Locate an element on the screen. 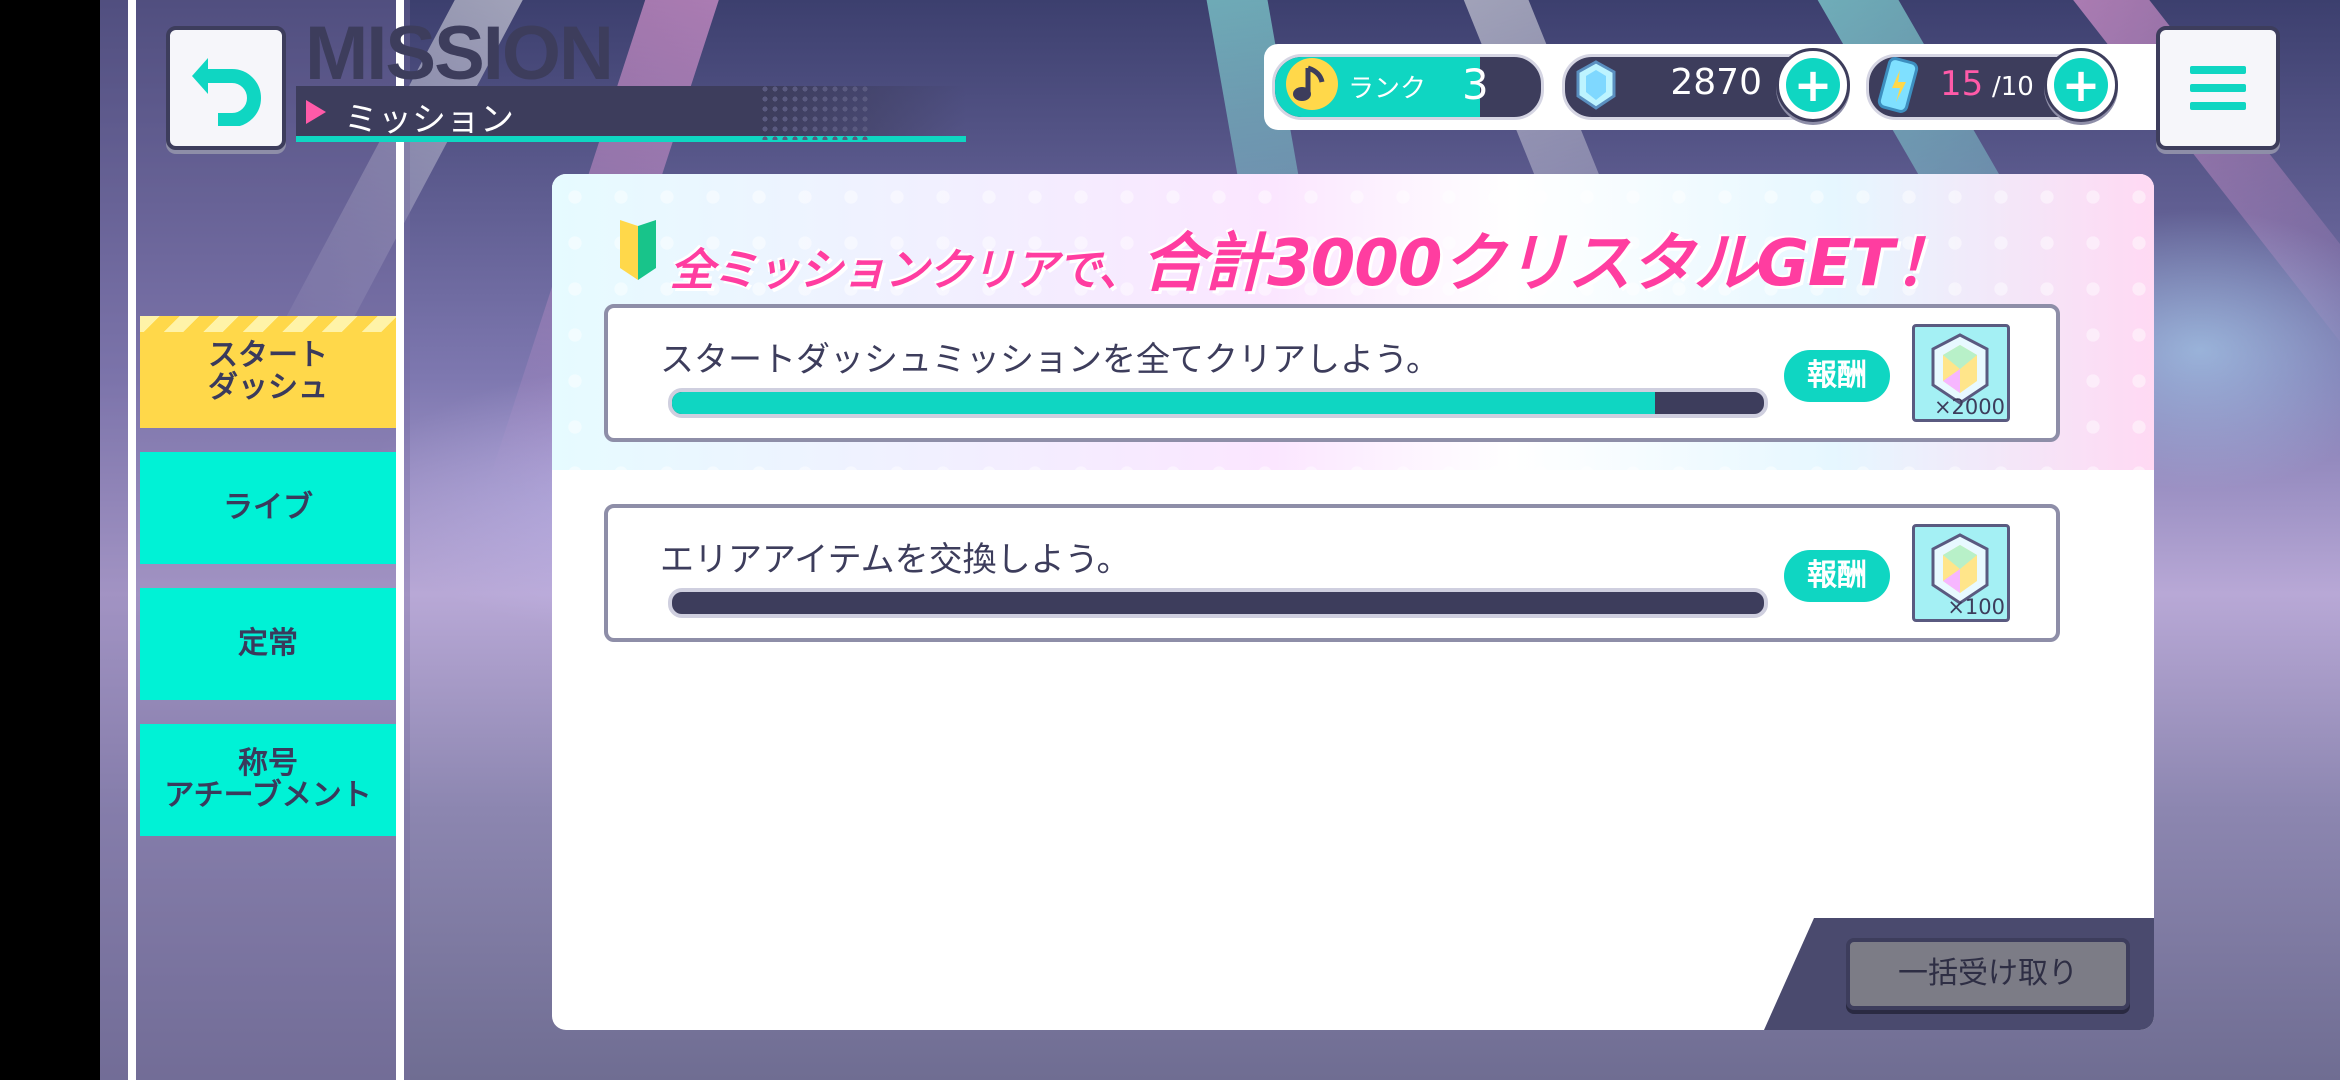 This screenshot has width=2340, height=1080. page-subtitle: ミッション is located at coordinates (429, 120).